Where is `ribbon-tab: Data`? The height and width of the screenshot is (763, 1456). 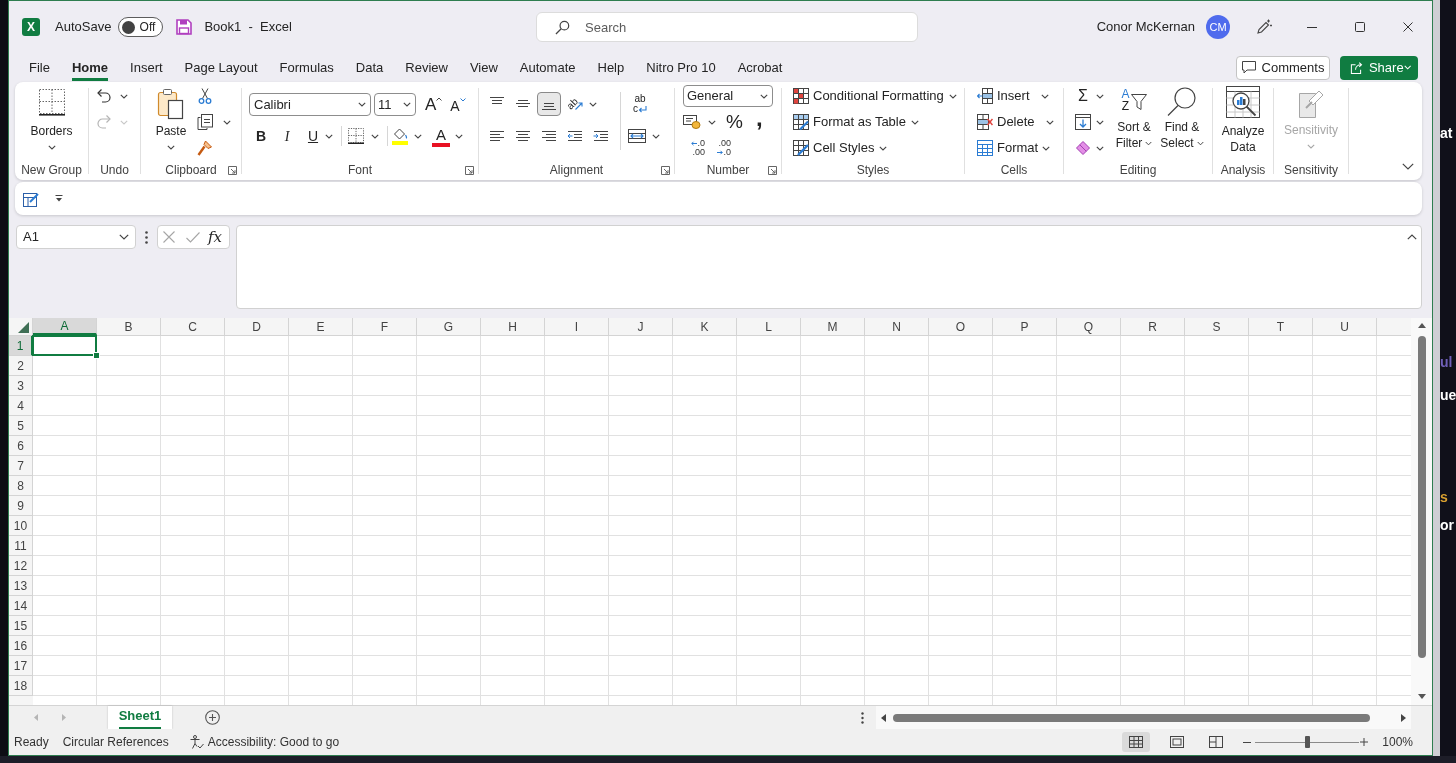
ribbon-tab: Data is located at coordinates (369, 67).